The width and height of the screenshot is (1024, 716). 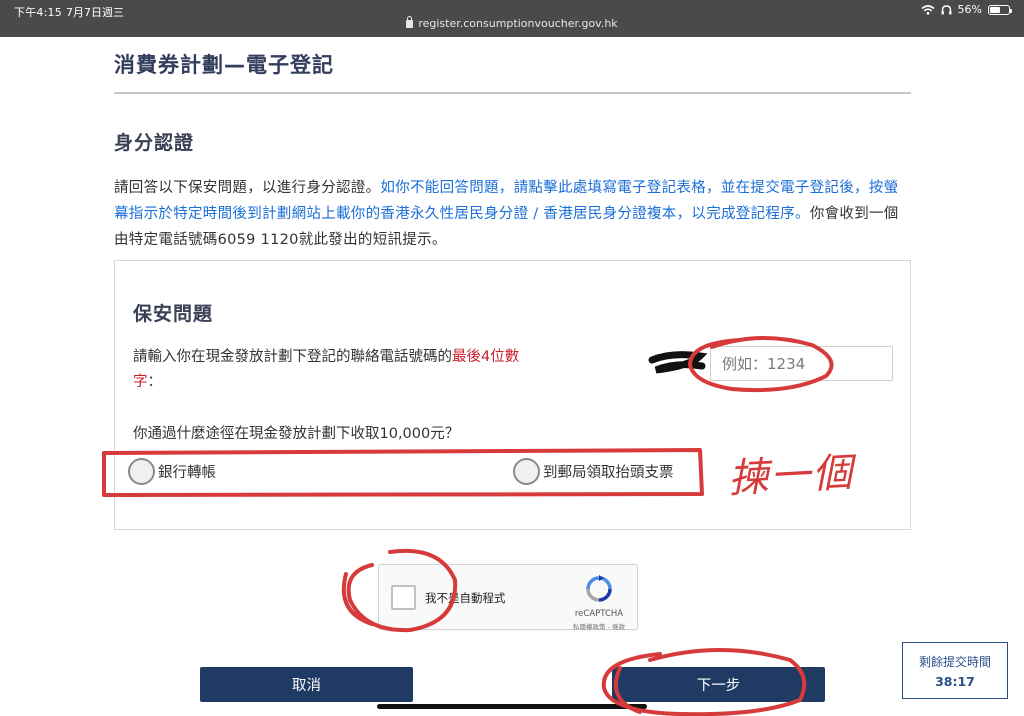 What do you see at coordinates (173, 314) in the screenshot?
I see `security-question-title: 保安問題` at bounding box center [173, 314].